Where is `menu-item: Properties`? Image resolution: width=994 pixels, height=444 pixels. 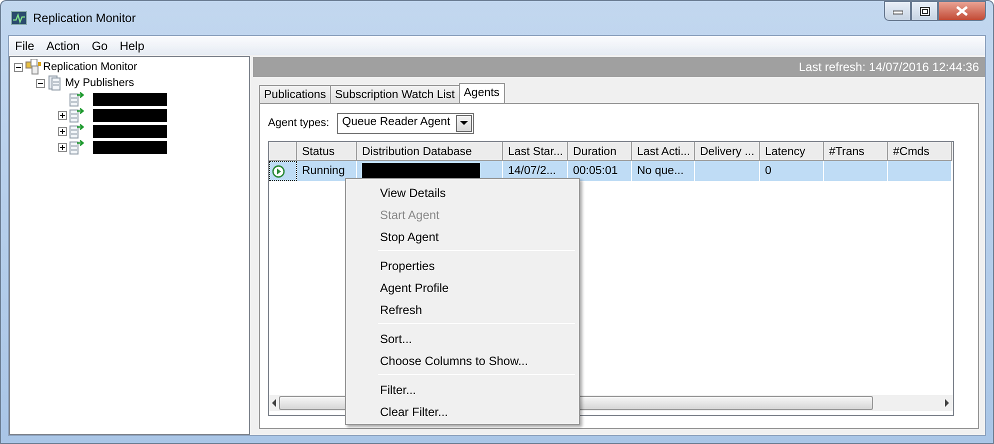
menu-item: Properties is located at coordinates (462, 265).